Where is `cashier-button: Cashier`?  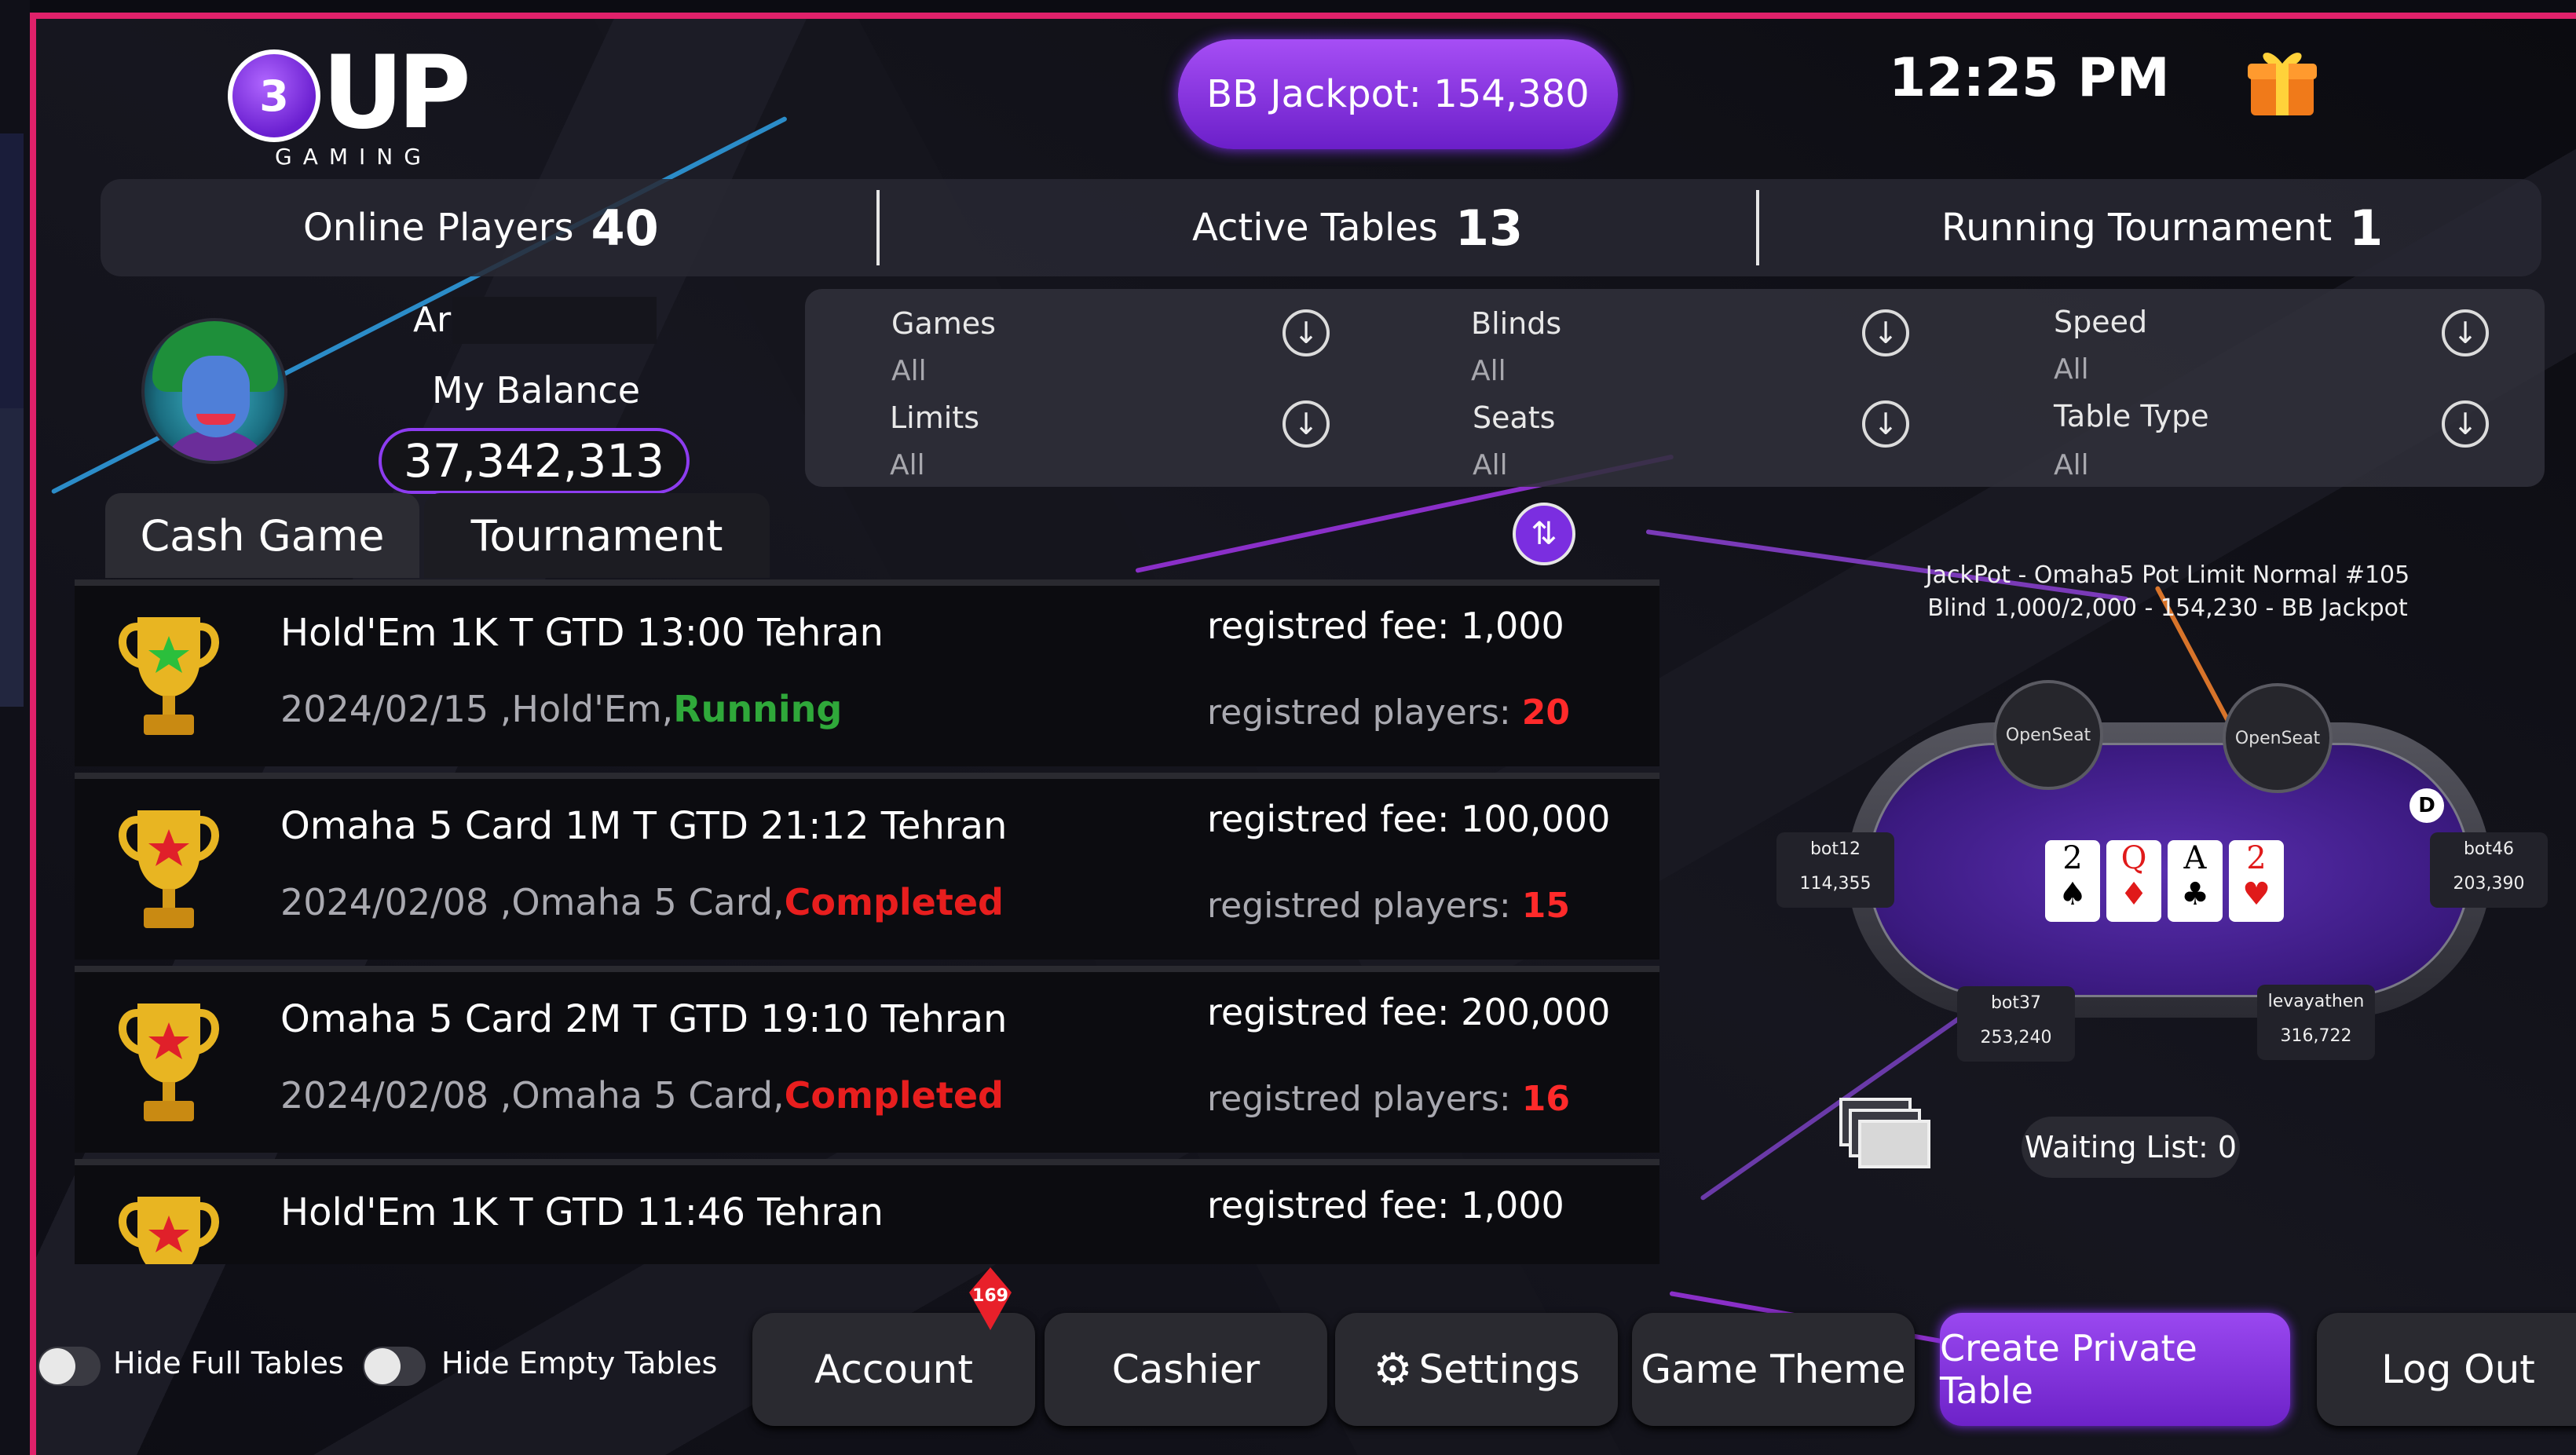
cashier-button: Cashier is located at coordinates (1186, 1369).